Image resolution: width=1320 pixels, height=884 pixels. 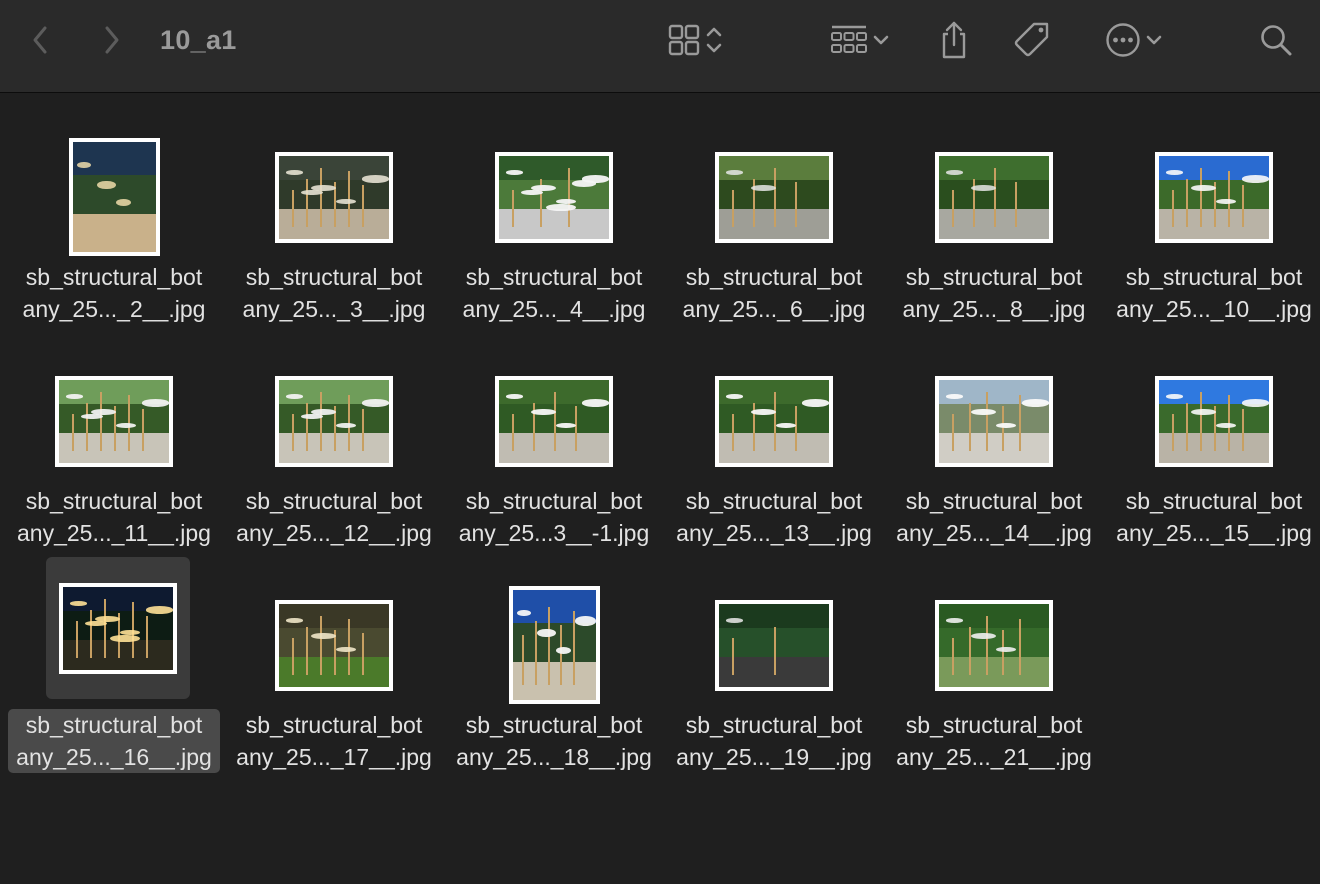 I want to click on file-item: sb_structural_bot any_25..._16__.jpg, so click(x=114, y=657).